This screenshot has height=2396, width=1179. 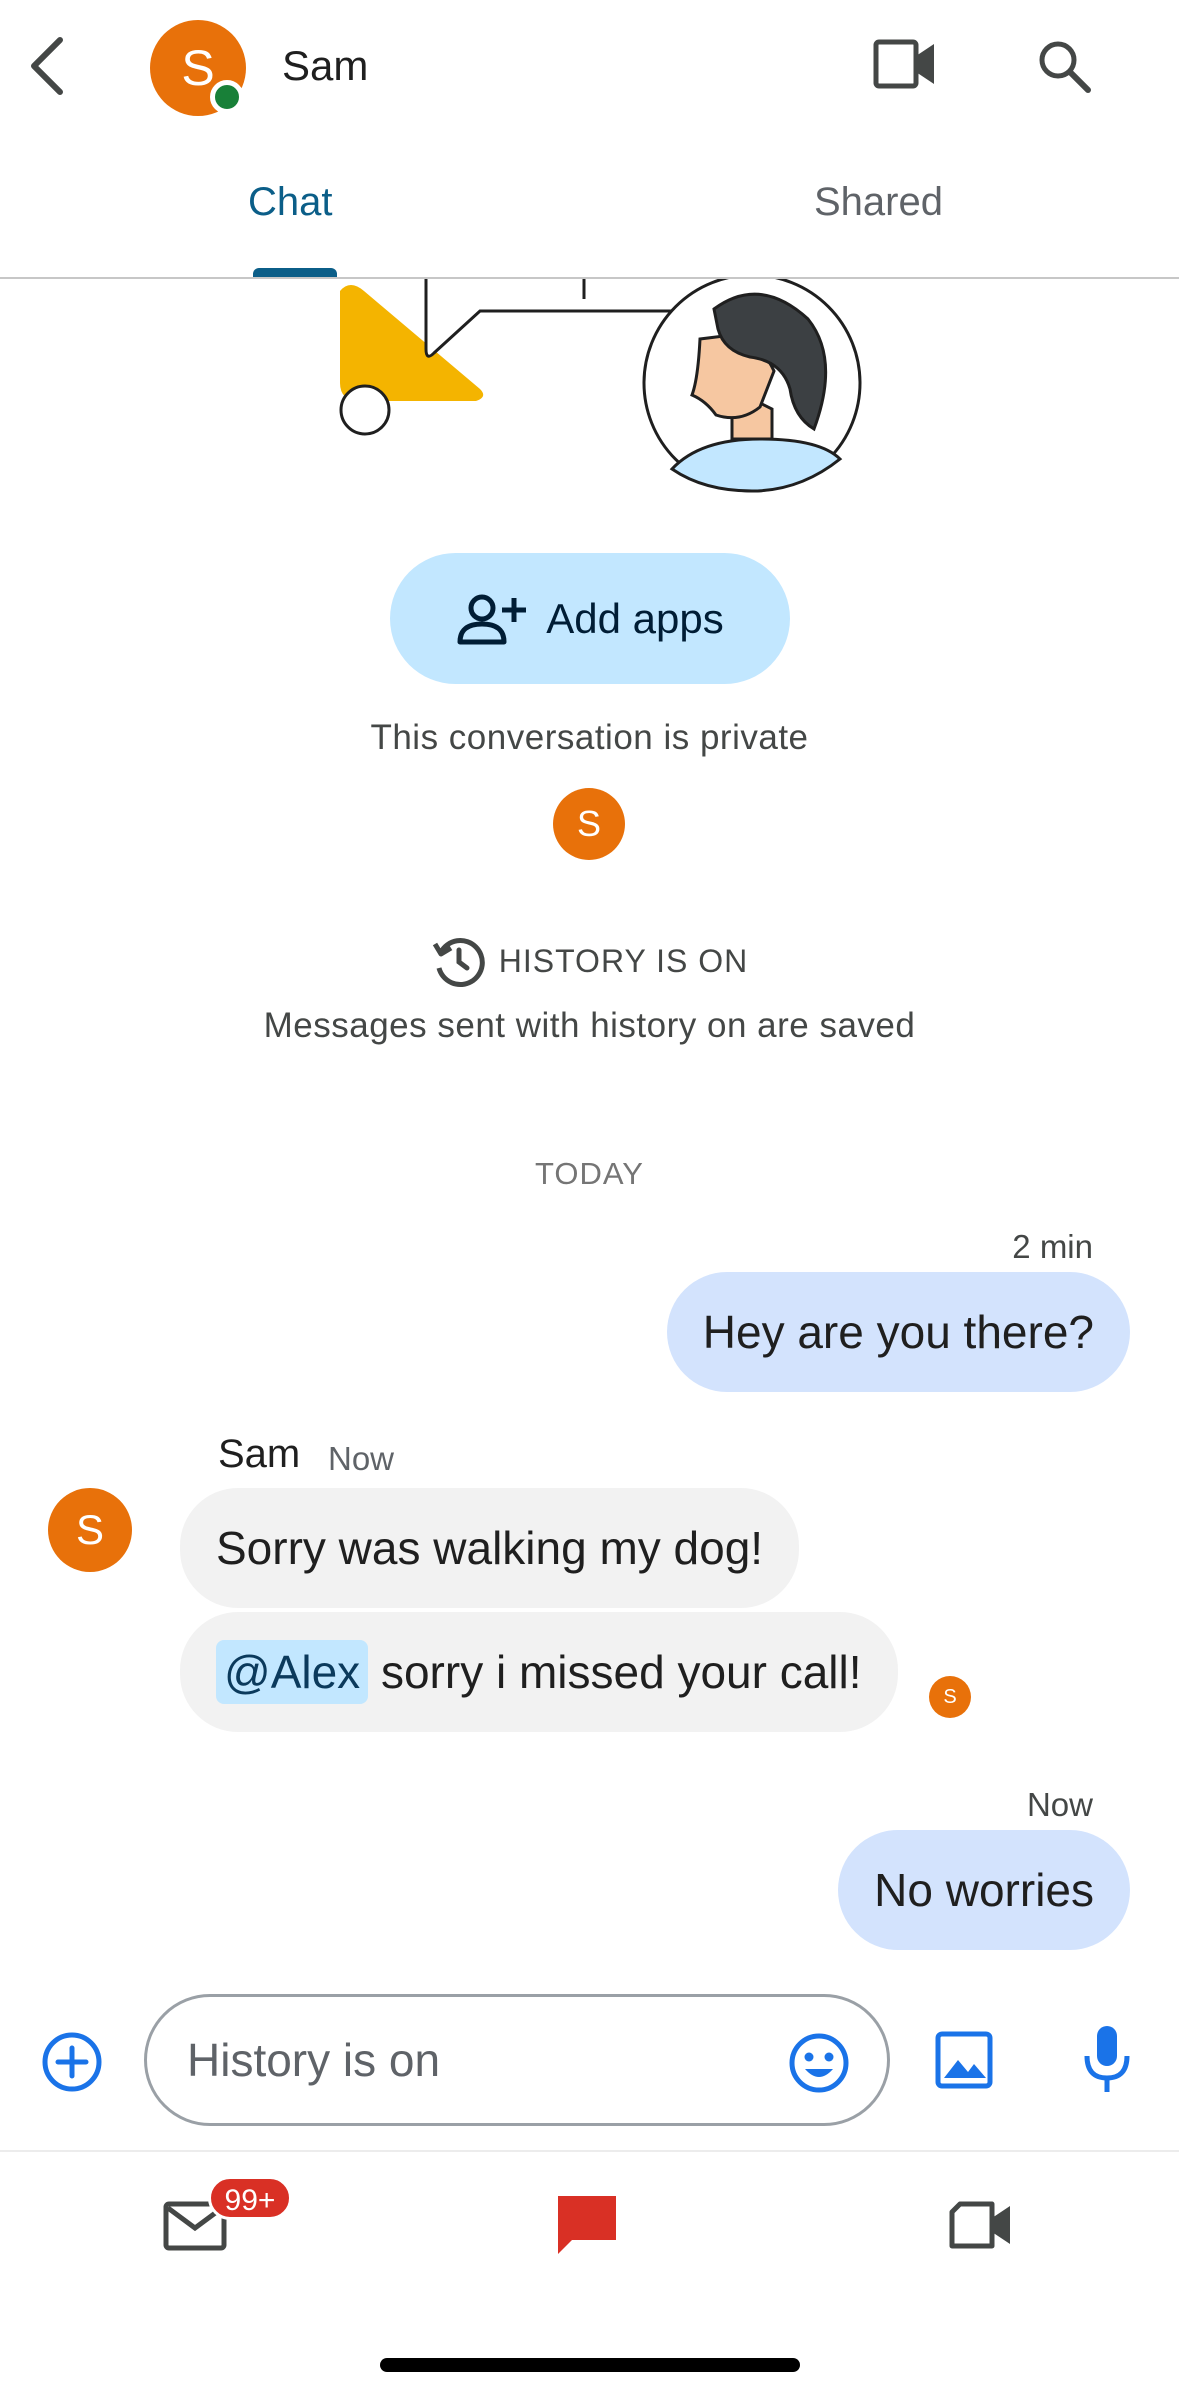 What do you see at coordinates (589, 737) in the screenshot?
I see `privacy-notice: This conversation is private` at bounding box center [589, 737].